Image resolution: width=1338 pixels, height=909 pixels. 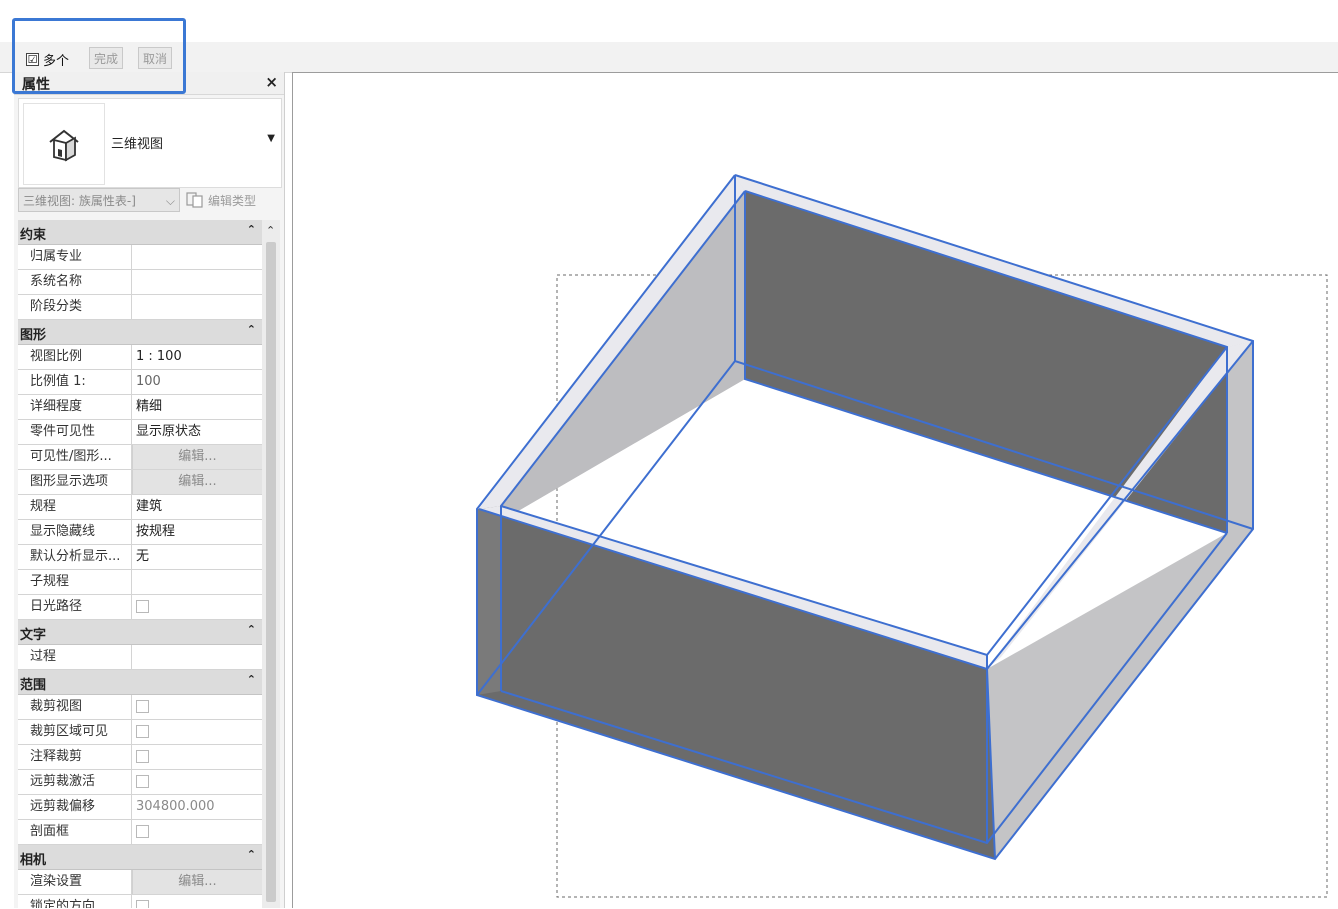 What do you see at coordinates (75, 382) in the screenshot?
I see `property-name: 比例值 1:` at bounding box center [75, 382].